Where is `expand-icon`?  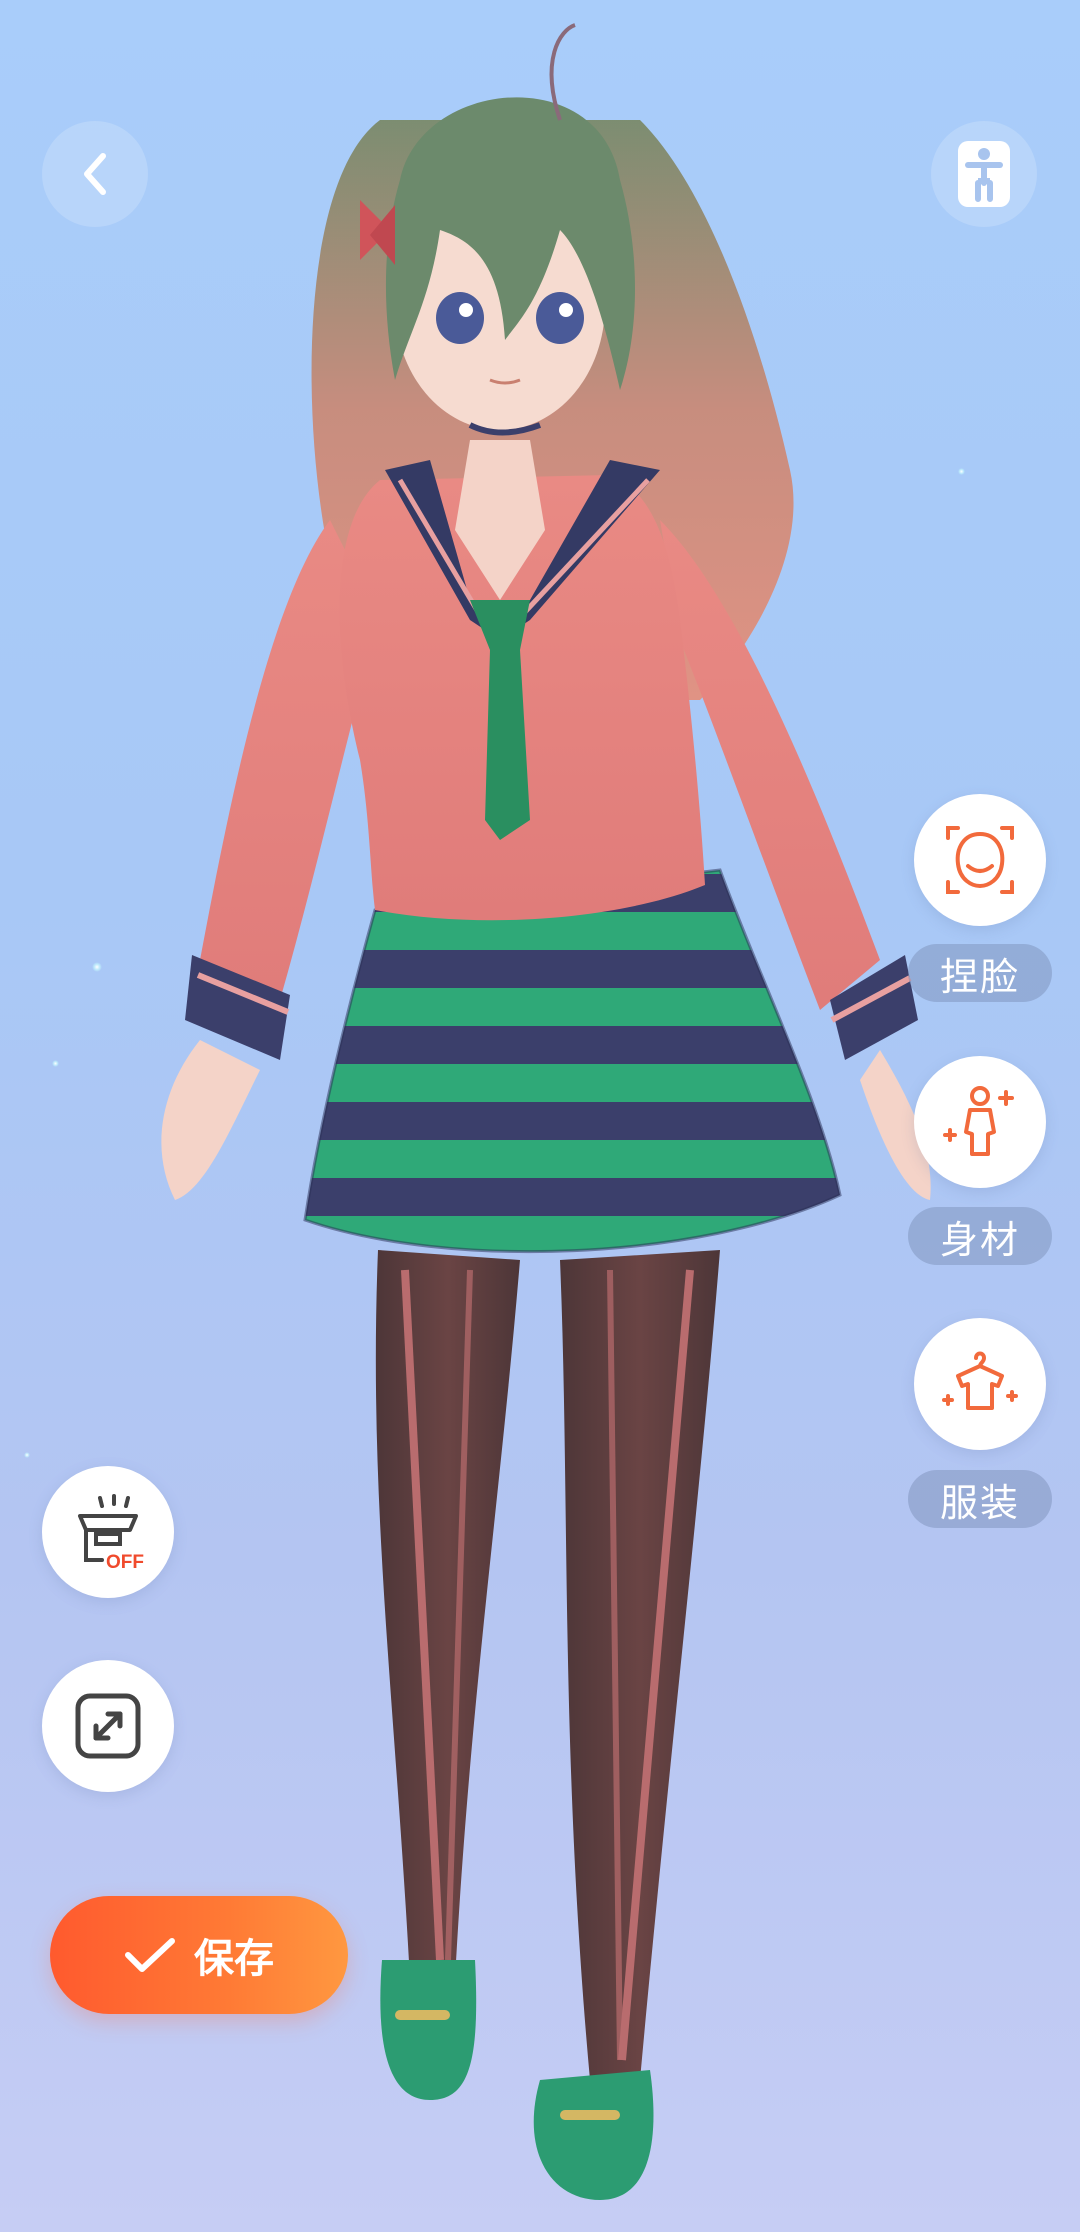
expand-icon is located at coordinates (108, 1726).